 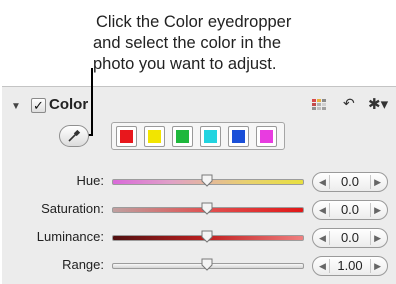 I want to click on luminance-label: Luminance:, so click(x=70, y=236).